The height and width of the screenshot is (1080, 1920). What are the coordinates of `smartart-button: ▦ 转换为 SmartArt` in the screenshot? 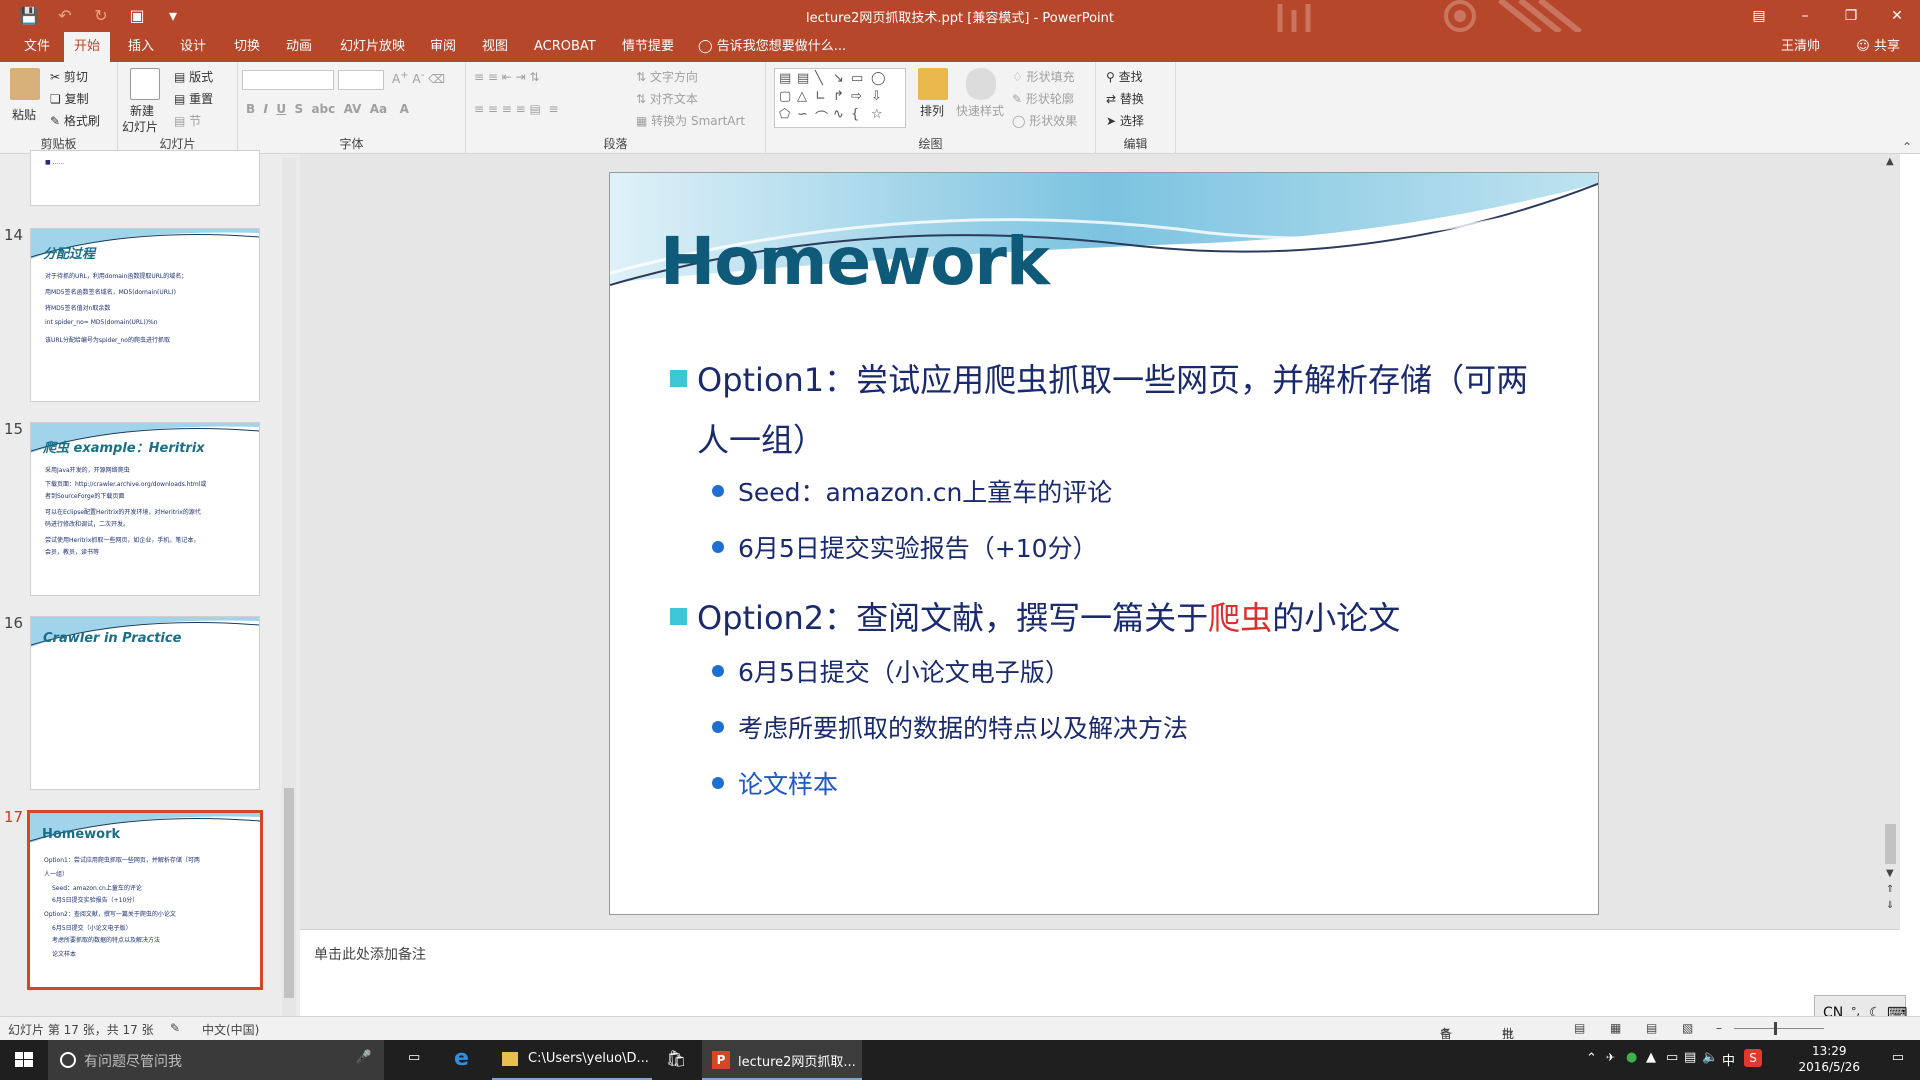 It's located at (690, 120).